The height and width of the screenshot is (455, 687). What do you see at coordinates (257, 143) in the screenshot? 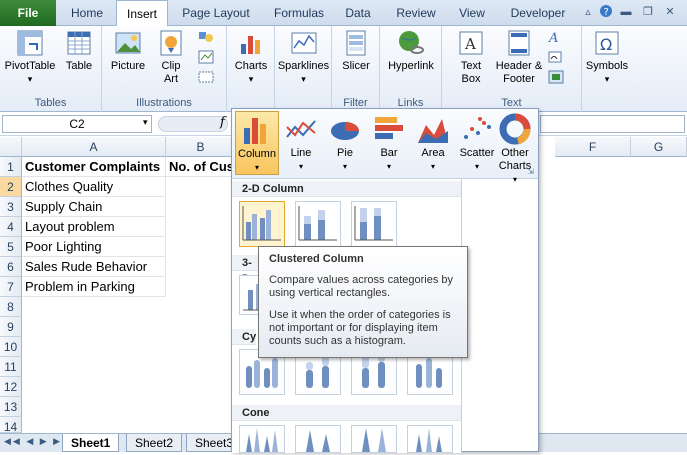
I see `chart-type-column: Column ▾` at bounding box center [257, 143].